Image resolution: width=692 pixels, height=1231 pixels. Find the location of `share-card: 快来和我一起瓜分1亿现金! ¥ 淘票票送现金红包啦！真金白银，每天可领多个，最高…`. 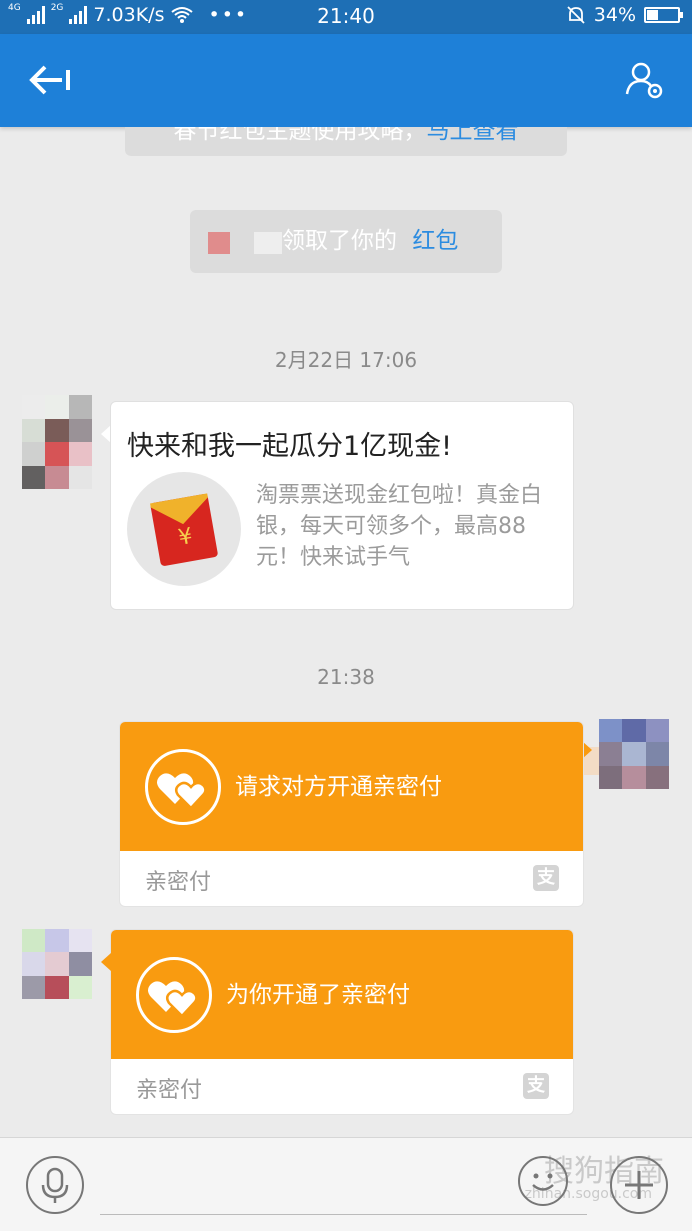

share-card: 快来和我一起瓜分1亿现金! ¥ 淘票票送现金红包啦！真金白银，每天可领多个，最高… is located at coordinates (342, 505).